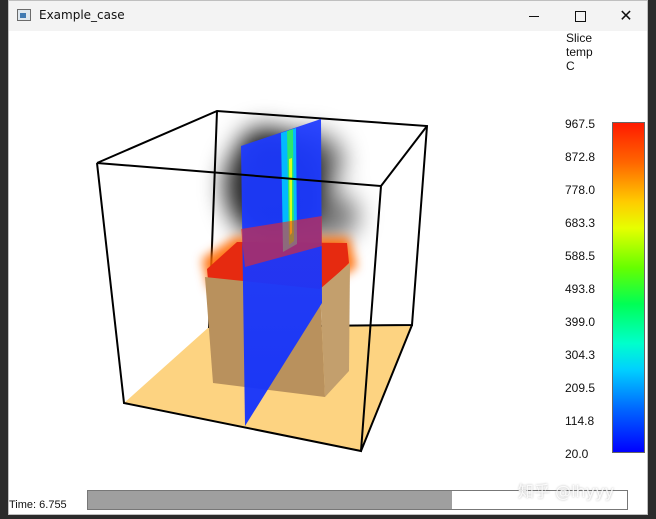  I want to click on colorbar-title-line-3: C, so click(570, 66).